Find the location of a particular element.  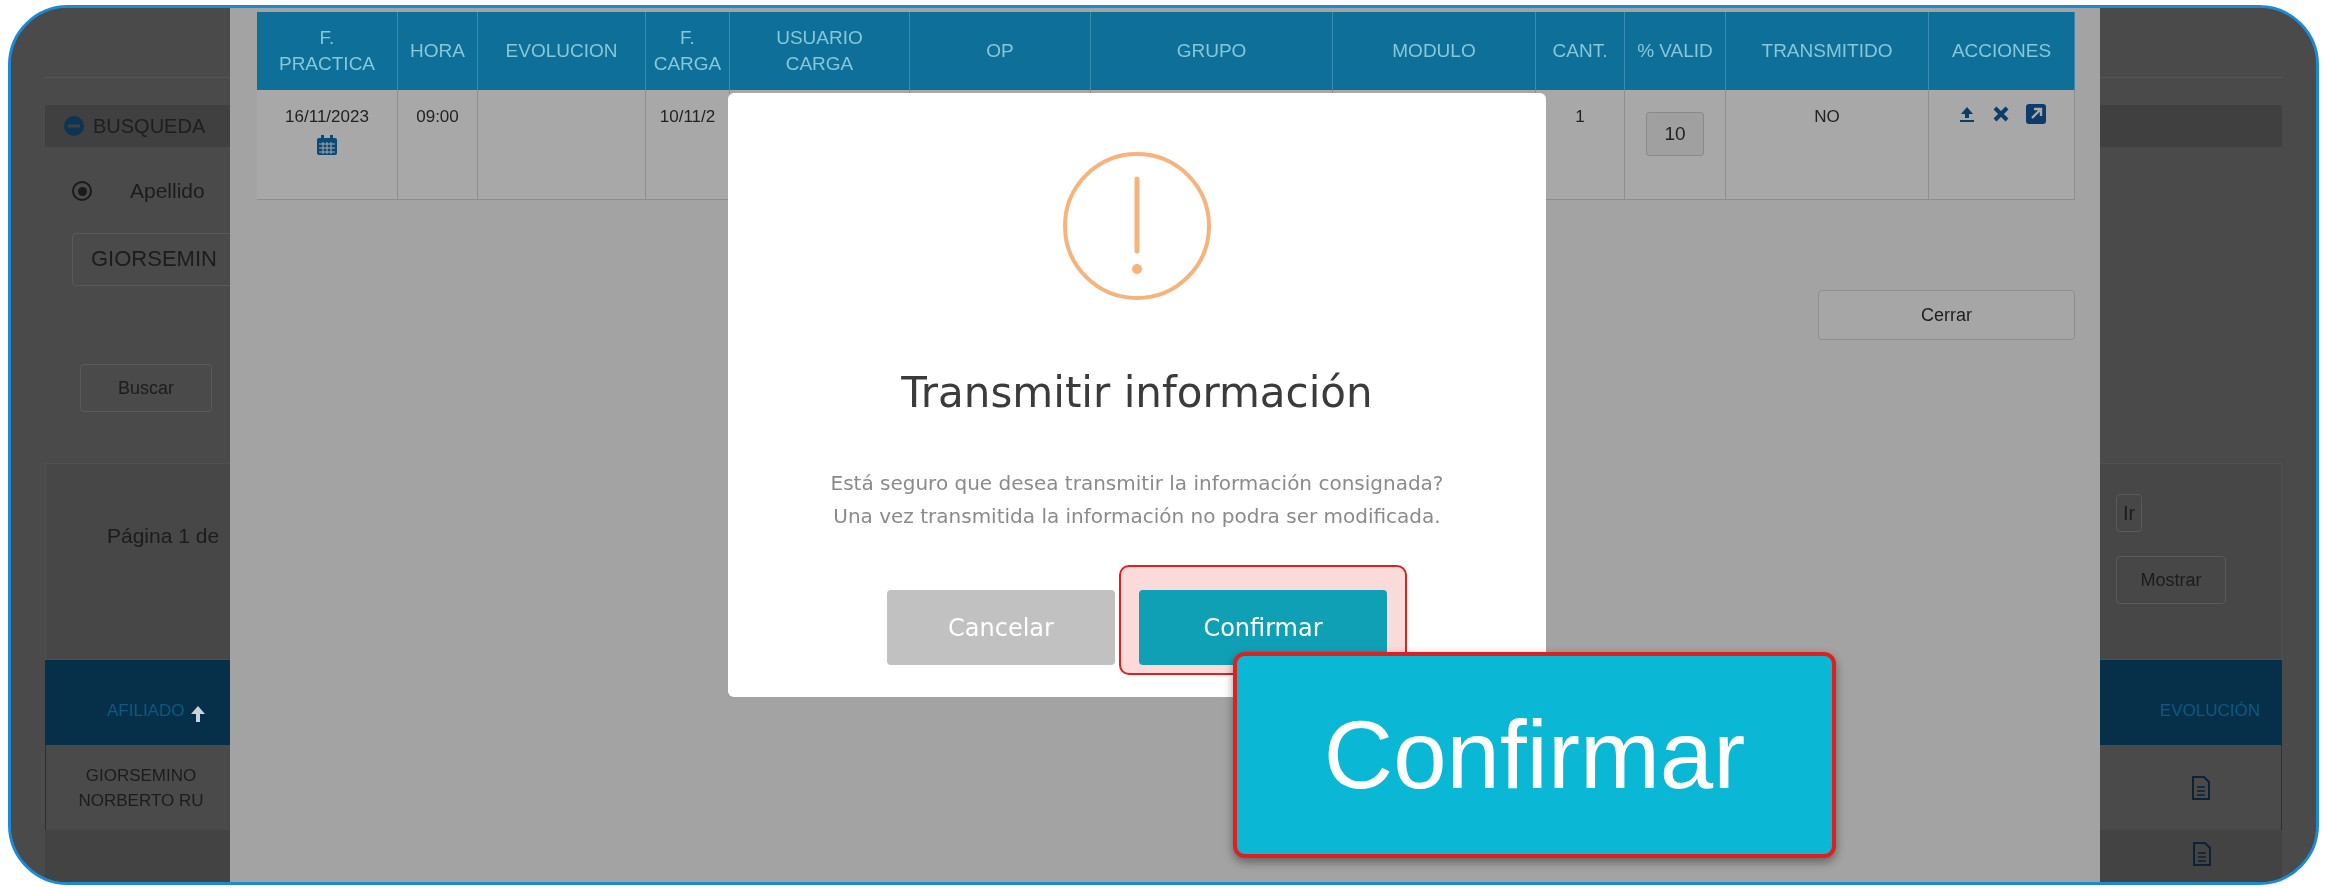

close-button: Cerrar is located at coordinates (1946, 315).